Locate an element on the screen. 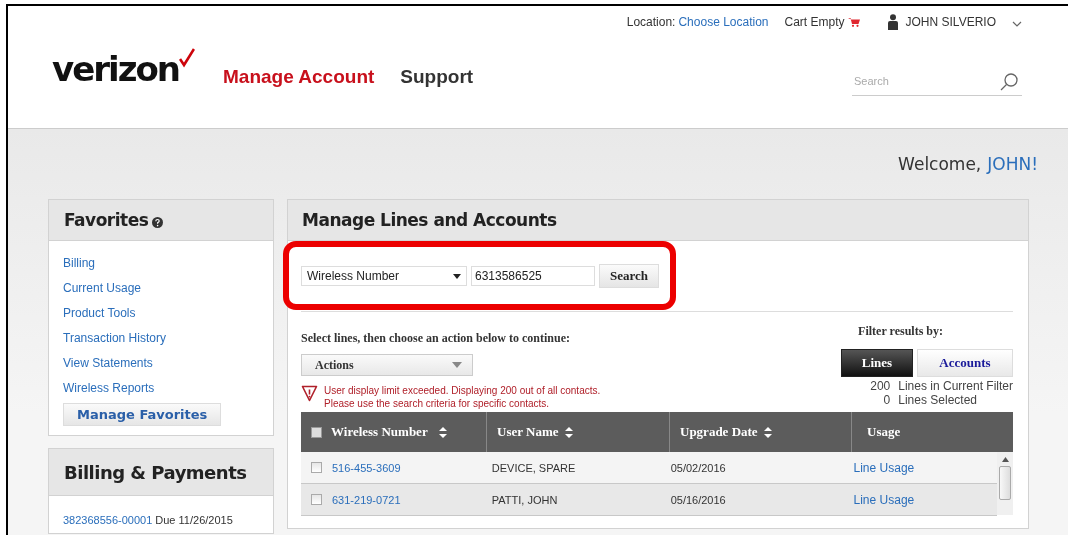 The image size is (1068, 537). favorite-link: Current Usage is located at coordinates (161, 288).